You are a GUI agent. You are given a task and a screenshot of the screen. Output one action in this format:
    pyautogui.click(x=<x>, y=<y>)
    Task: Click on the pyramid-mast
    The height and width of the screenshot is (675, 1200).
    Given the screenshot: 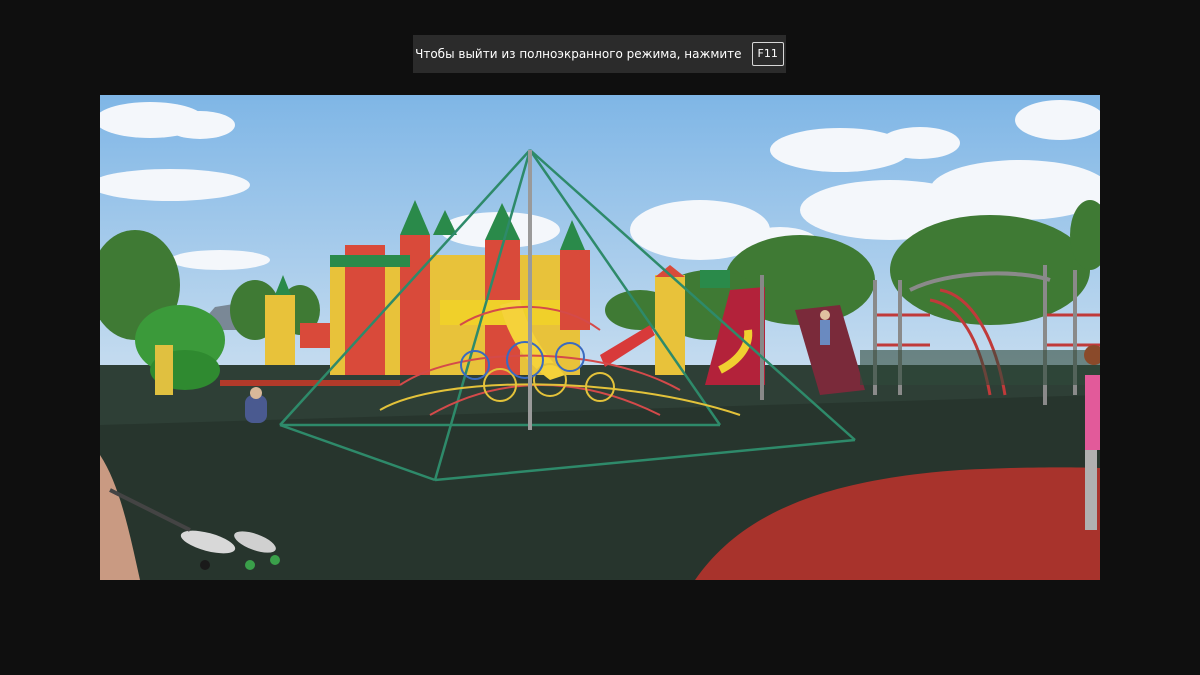 What is the action you would take?
    pyautogui.click(x=530, y=290)
    